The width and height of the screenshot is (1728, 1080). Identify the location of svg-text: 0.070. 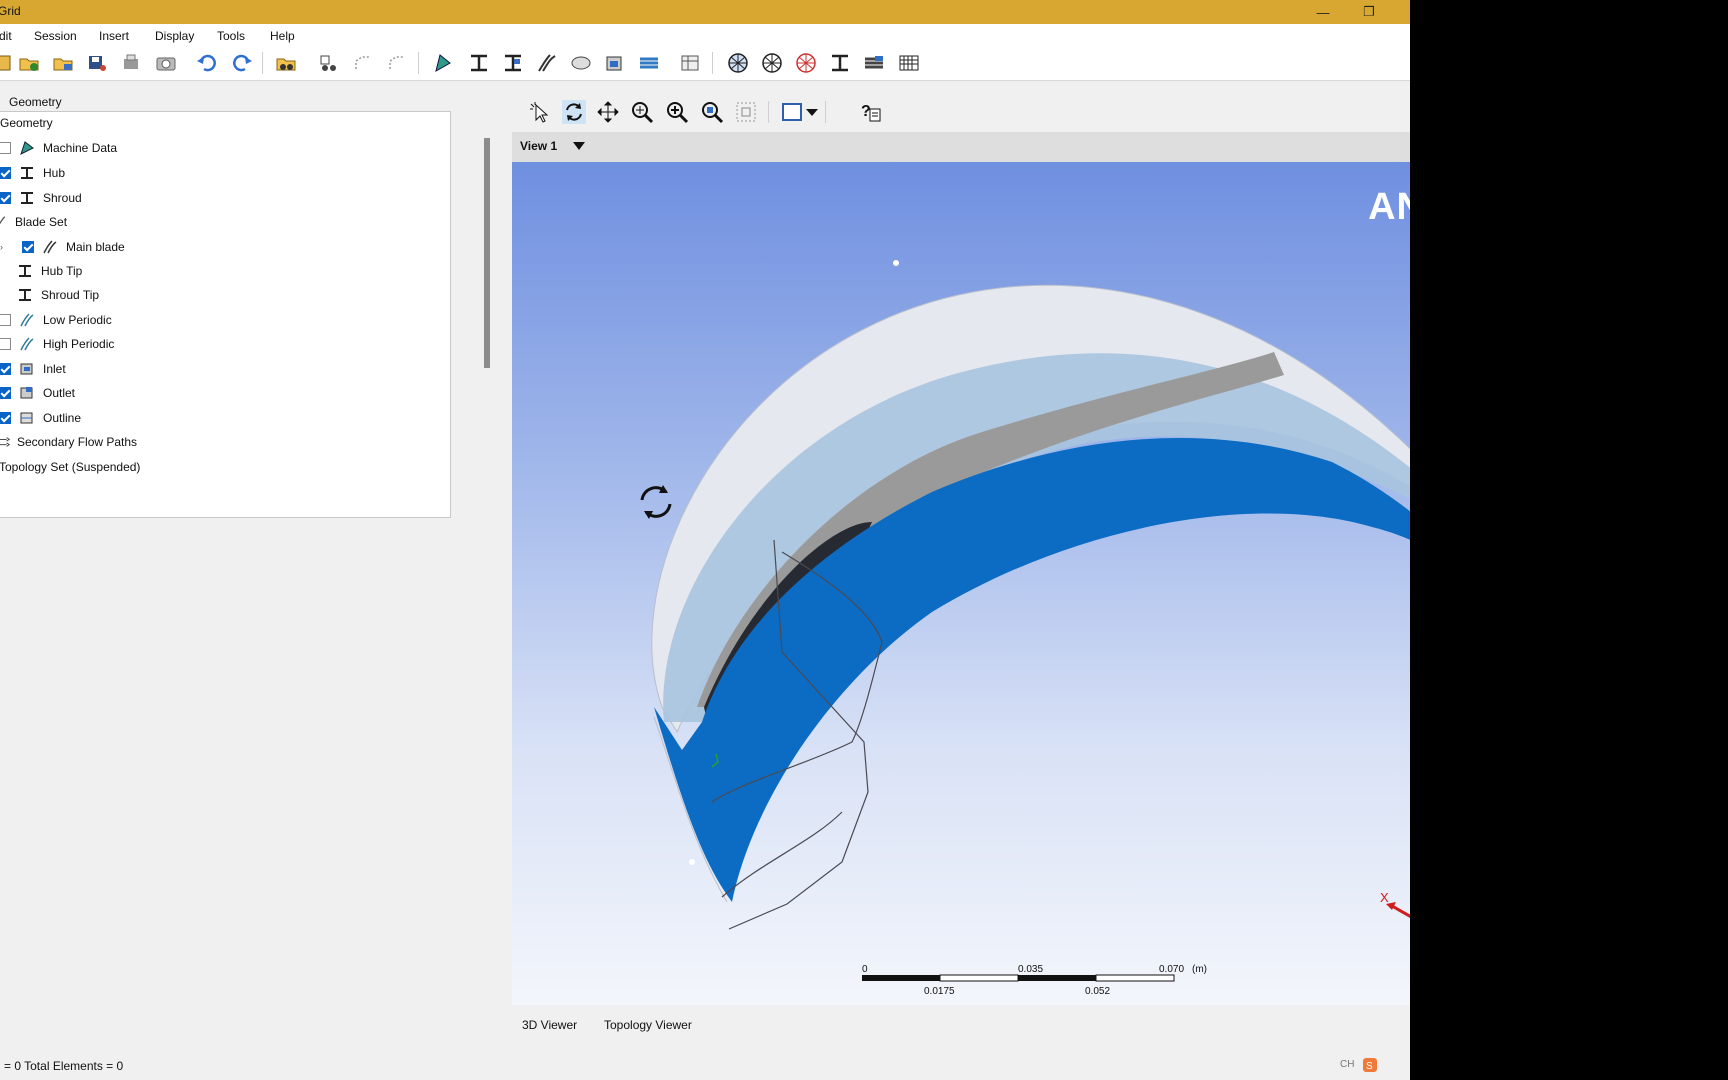
(1171, 969).